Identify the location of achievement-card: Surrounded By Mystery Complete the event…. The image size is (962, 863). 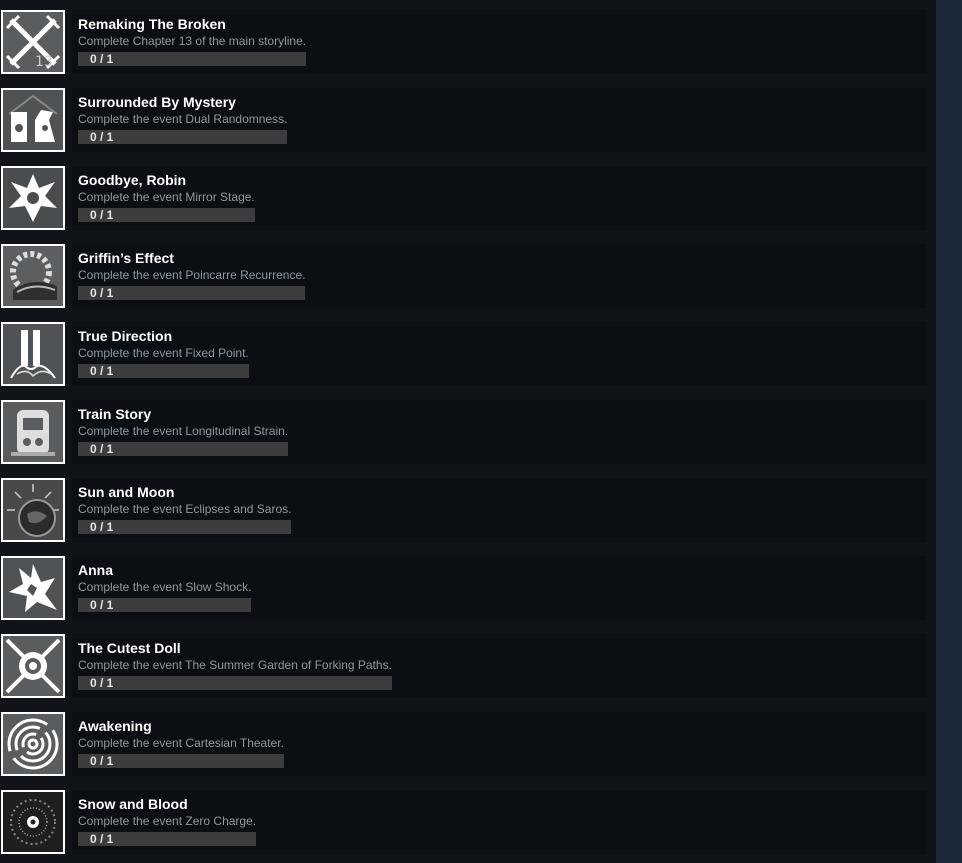
(499, 120).